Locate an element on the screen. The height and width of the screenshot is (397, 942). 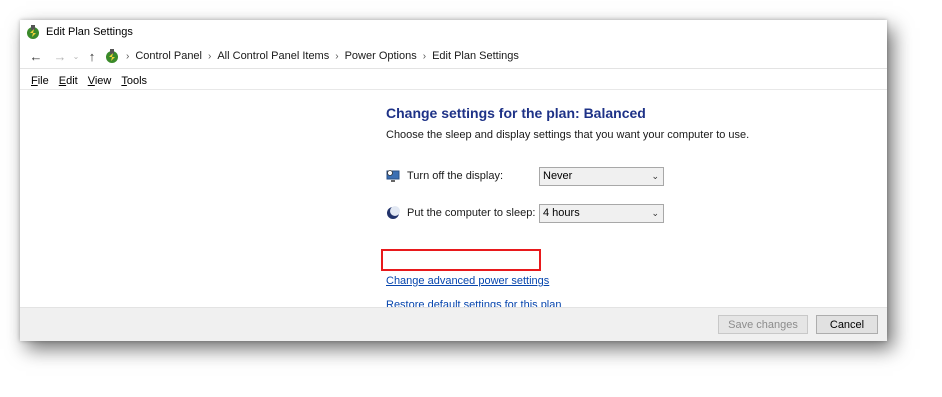
cancel-button: Cancel is located at coordinates (847, 324).